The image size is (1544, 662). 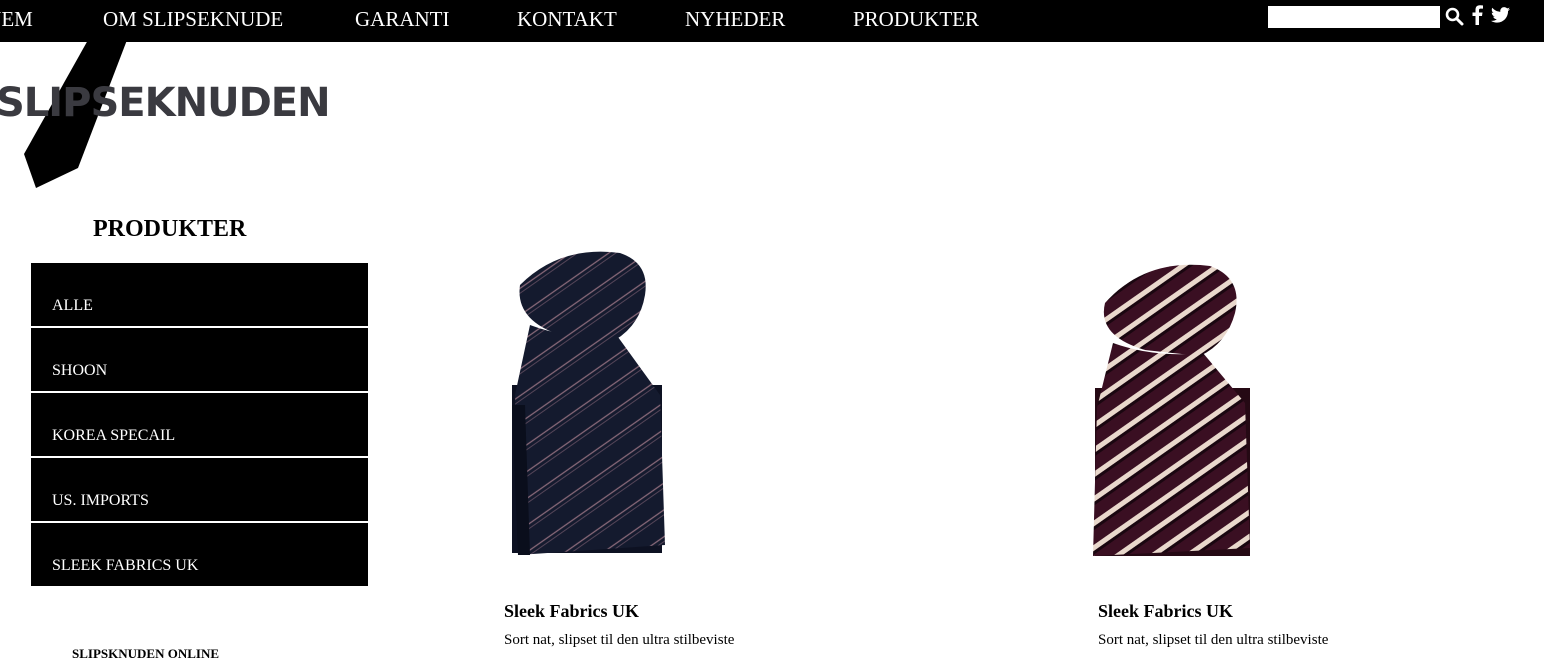 What do you see at coordinates (72, 305) in the screenshot?
I see `sidebar-item-label: ALLE` at bounding box center [72, 305].